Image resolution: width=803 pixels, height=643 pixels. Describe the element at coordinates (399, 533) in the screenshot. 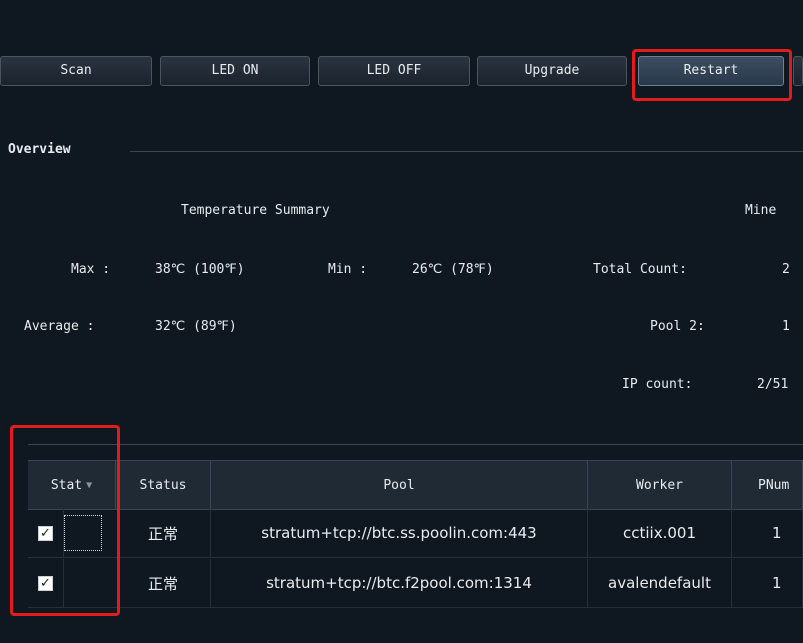

I see `pool-cell: stratum+tcp://btc.ss.poolin.com:443` at that location.